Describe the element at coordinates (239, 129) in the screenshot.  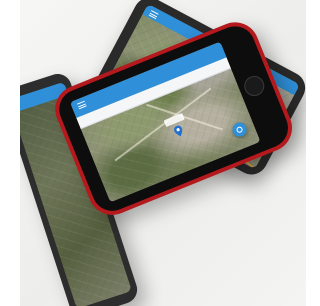
I see `crosshair-icon` at that location.